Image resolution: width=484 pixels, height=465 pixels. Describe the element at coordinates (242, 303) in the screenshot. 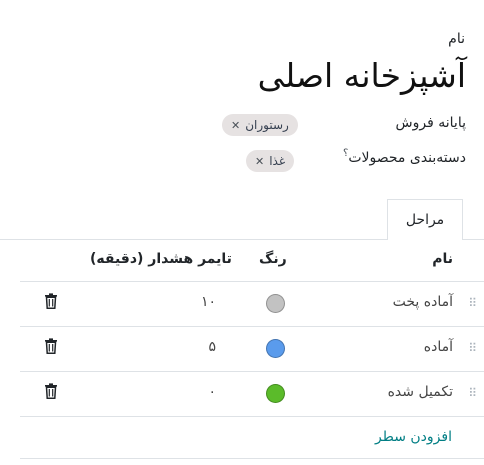

I see `table-row: ⠿ آماده پخت ۱۰` at that location.